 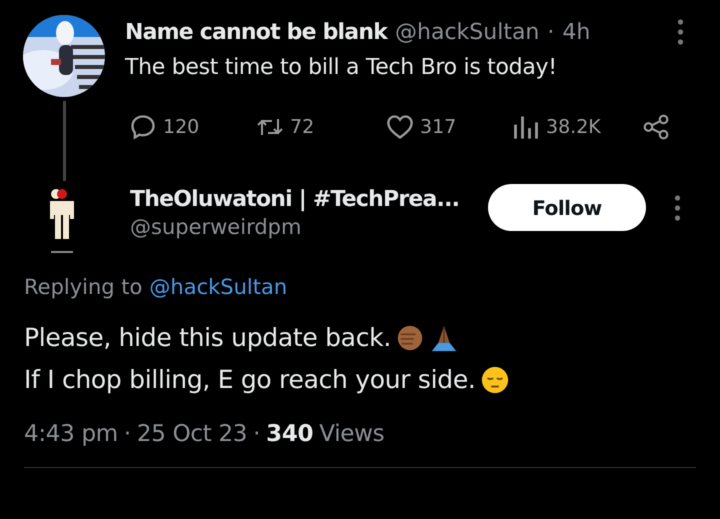 I want to click on tweet-text: Please, hide this update back., so click(x=207, y=338).